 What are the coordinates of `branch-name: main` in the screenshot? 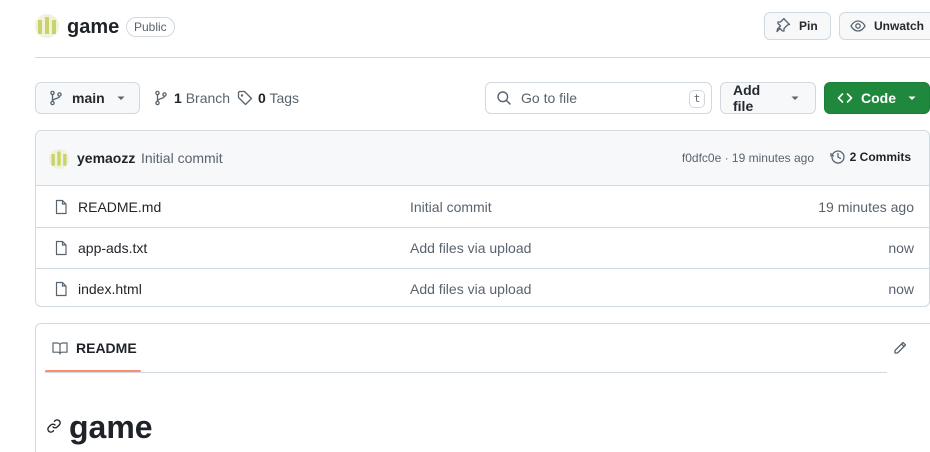 It's located at (88, 98).